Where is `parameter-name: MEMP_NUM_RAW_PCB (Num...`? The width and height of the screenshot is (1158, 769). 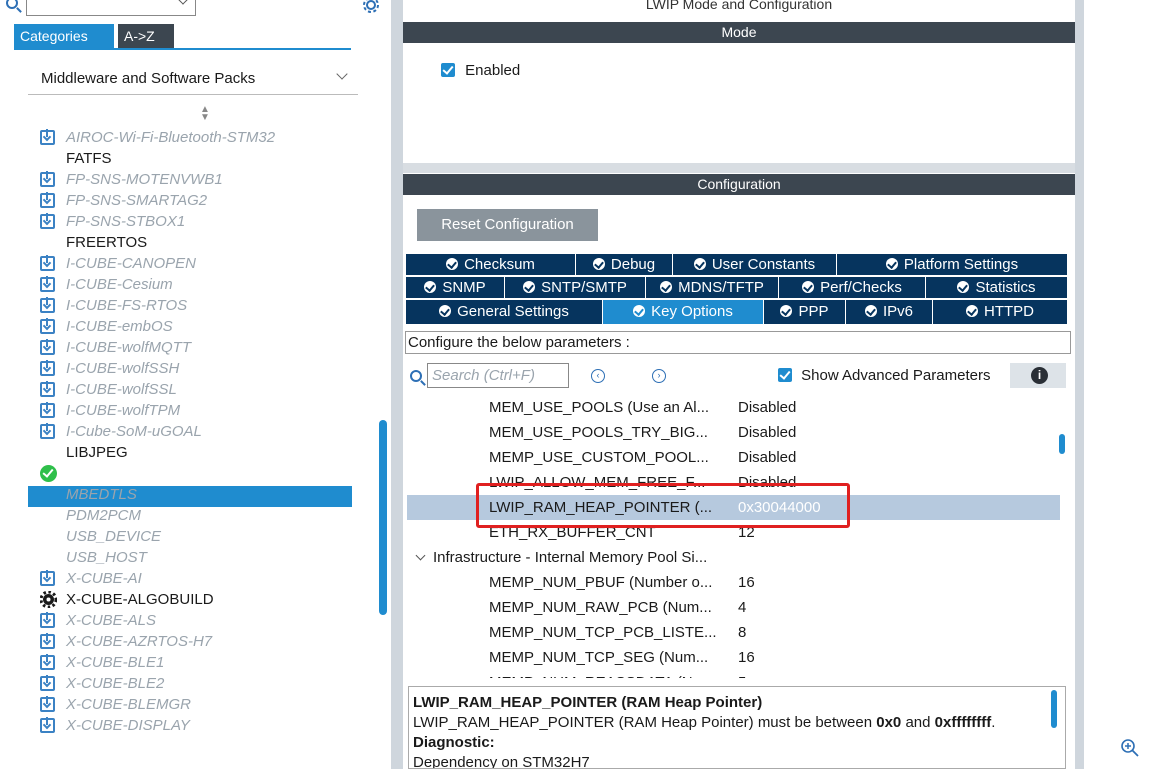 parameter-name: MEMP_NUM_RAW_PCB (Num... is located at coordinates (600, 607).